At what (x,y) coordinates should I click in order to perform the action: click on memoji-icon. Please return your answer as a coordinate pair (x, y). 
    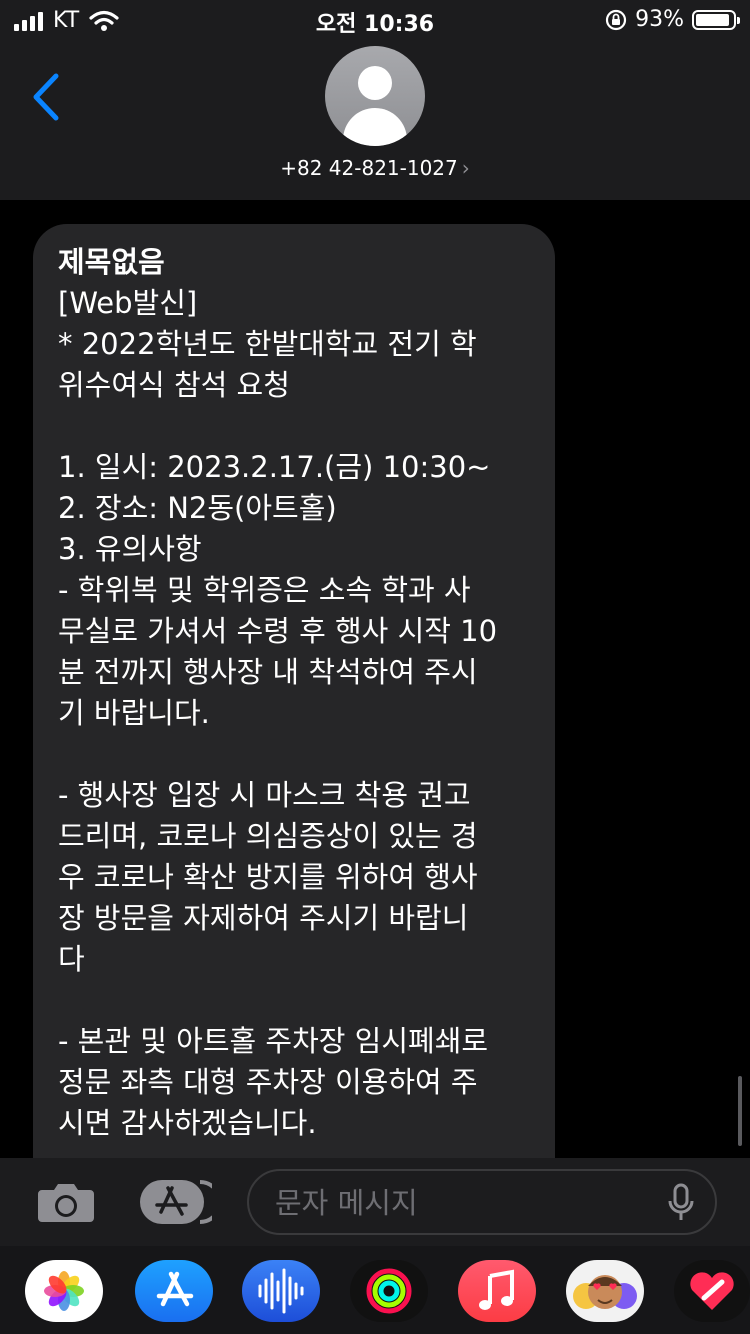
    Looking at the image, I should click on (605, 1291).